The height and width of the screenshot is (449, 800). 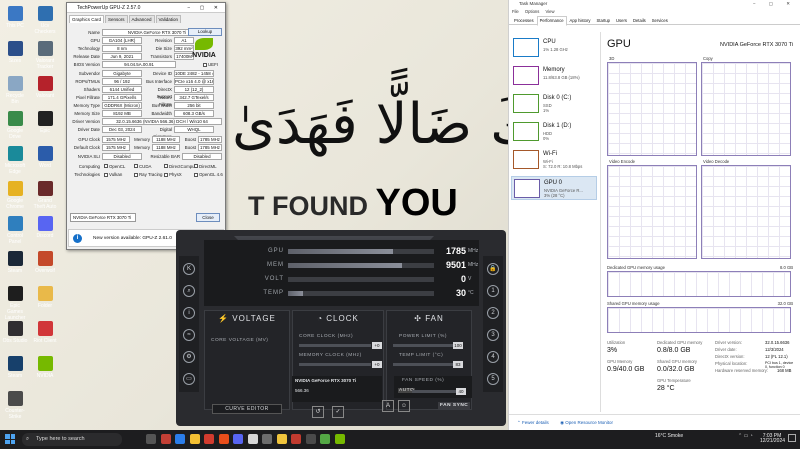 I want to click on close-button: Close, so click(x=208, y=217).